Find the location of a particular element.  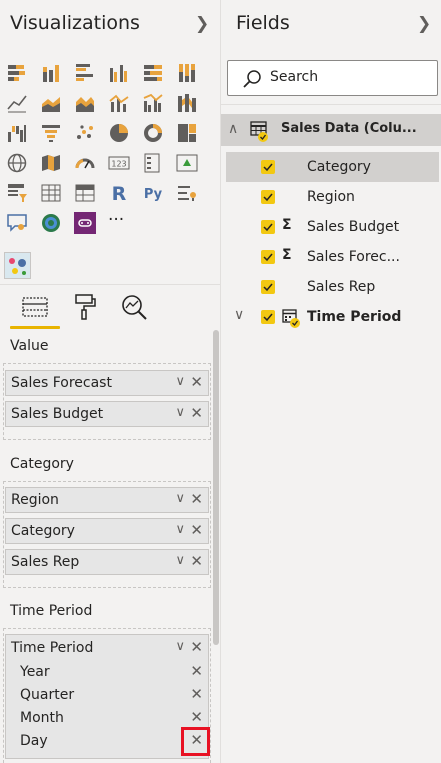

treemap-icon is located at coordinates (187, 133).